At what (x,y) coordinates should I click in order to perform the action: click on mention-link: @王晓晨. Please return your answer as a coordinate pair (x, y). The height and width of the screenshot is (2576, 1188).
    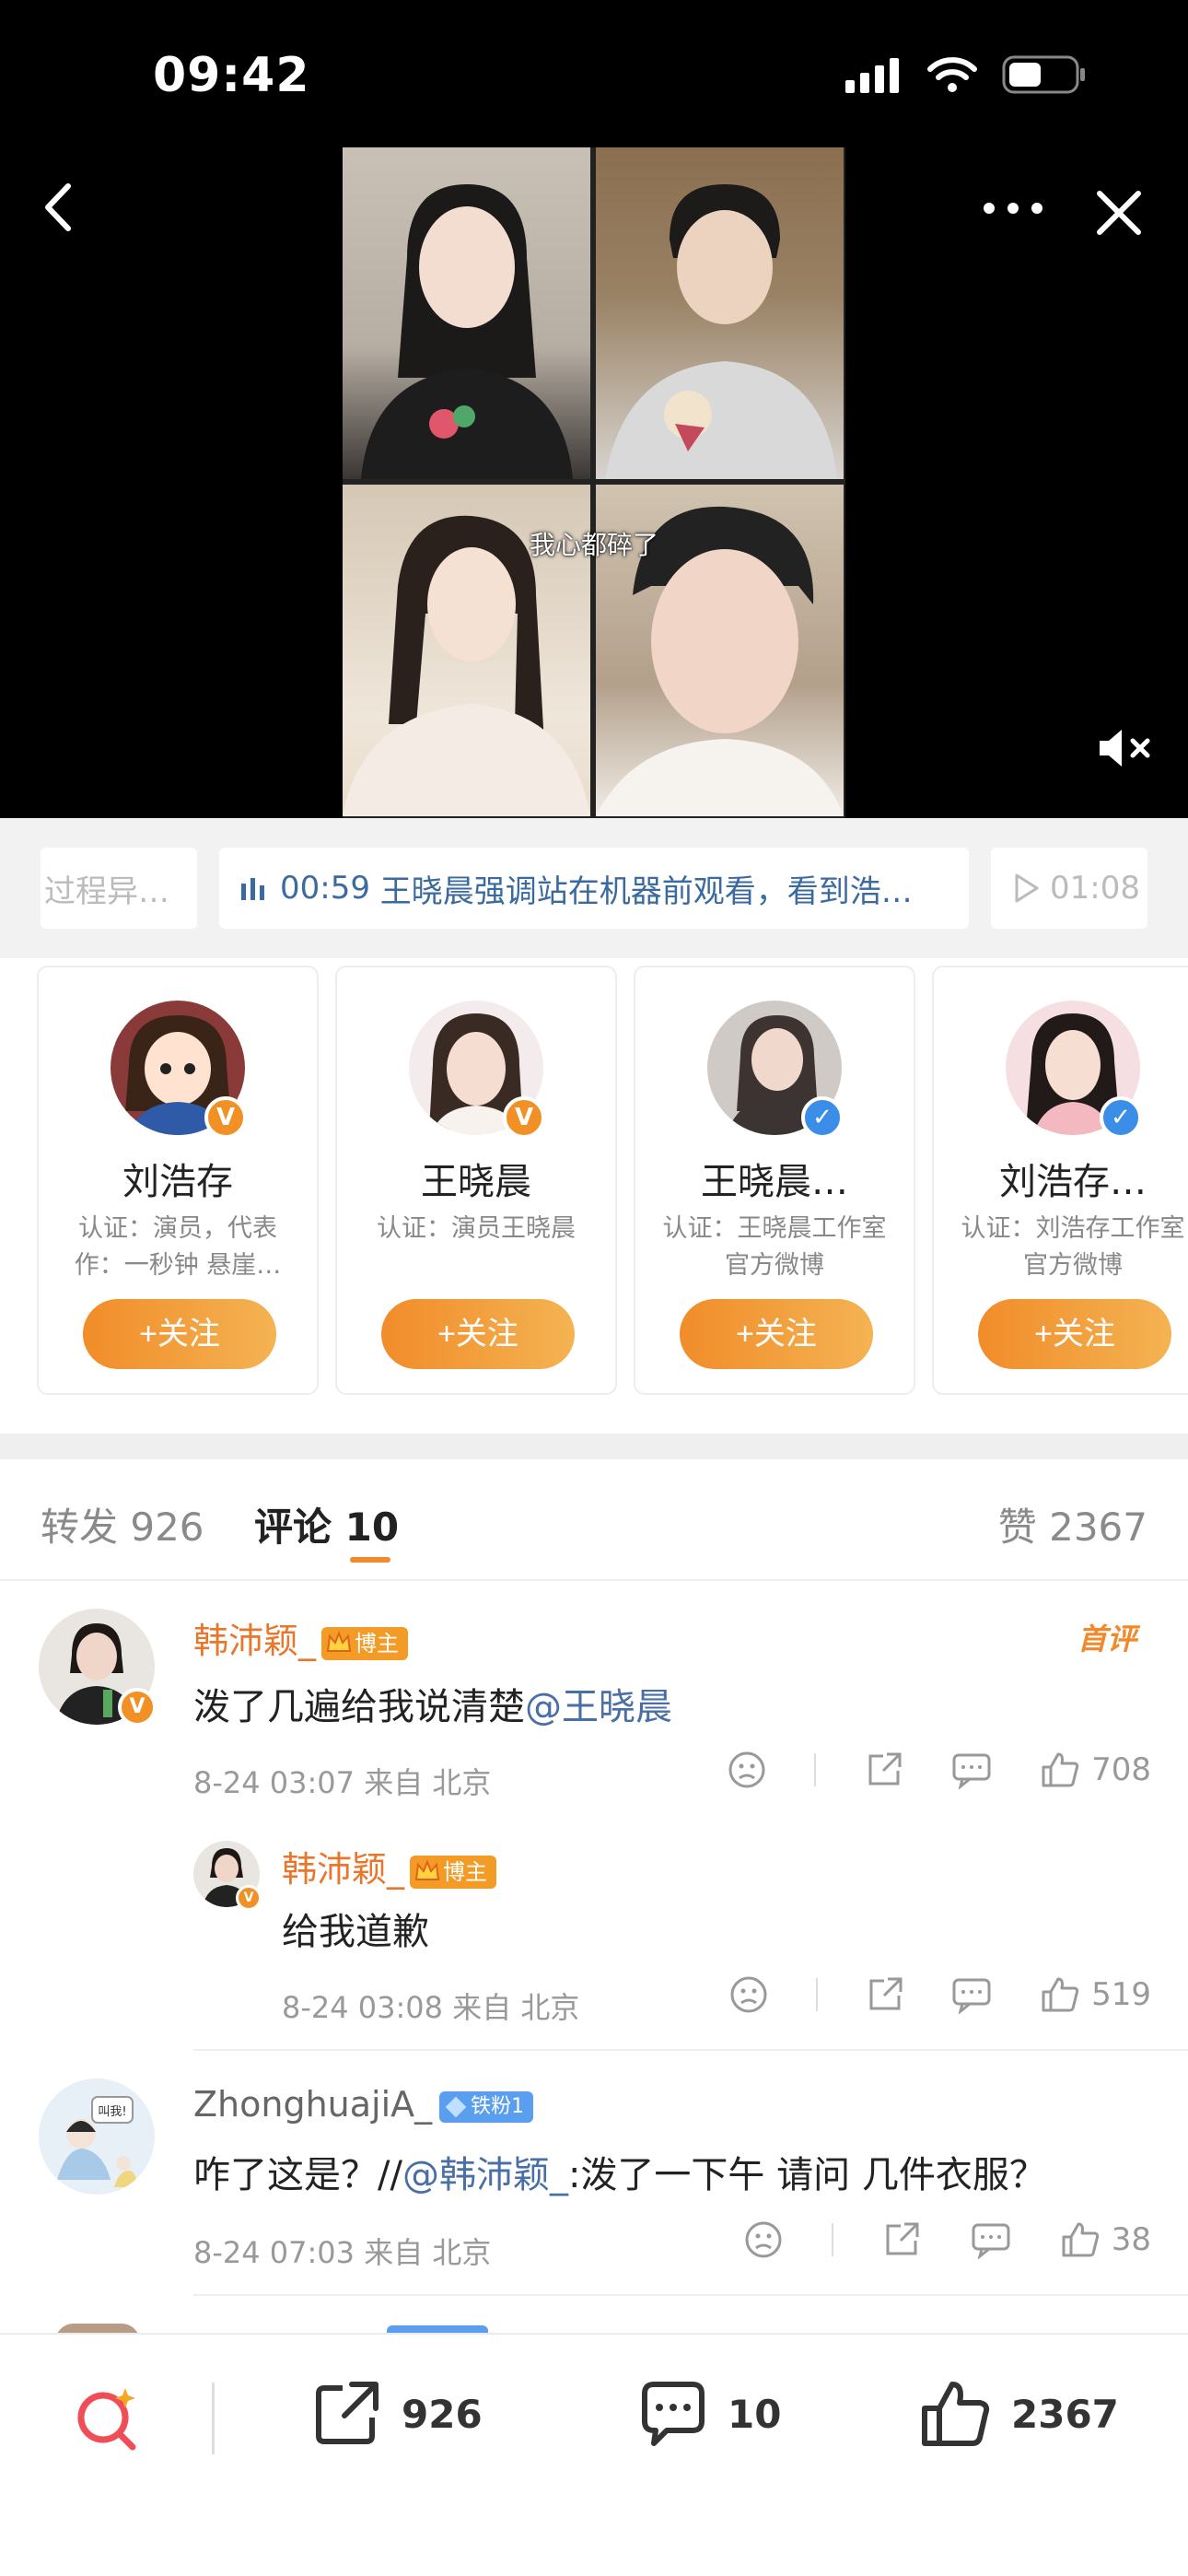
    Looking at the image, I should click on (598, 1707).